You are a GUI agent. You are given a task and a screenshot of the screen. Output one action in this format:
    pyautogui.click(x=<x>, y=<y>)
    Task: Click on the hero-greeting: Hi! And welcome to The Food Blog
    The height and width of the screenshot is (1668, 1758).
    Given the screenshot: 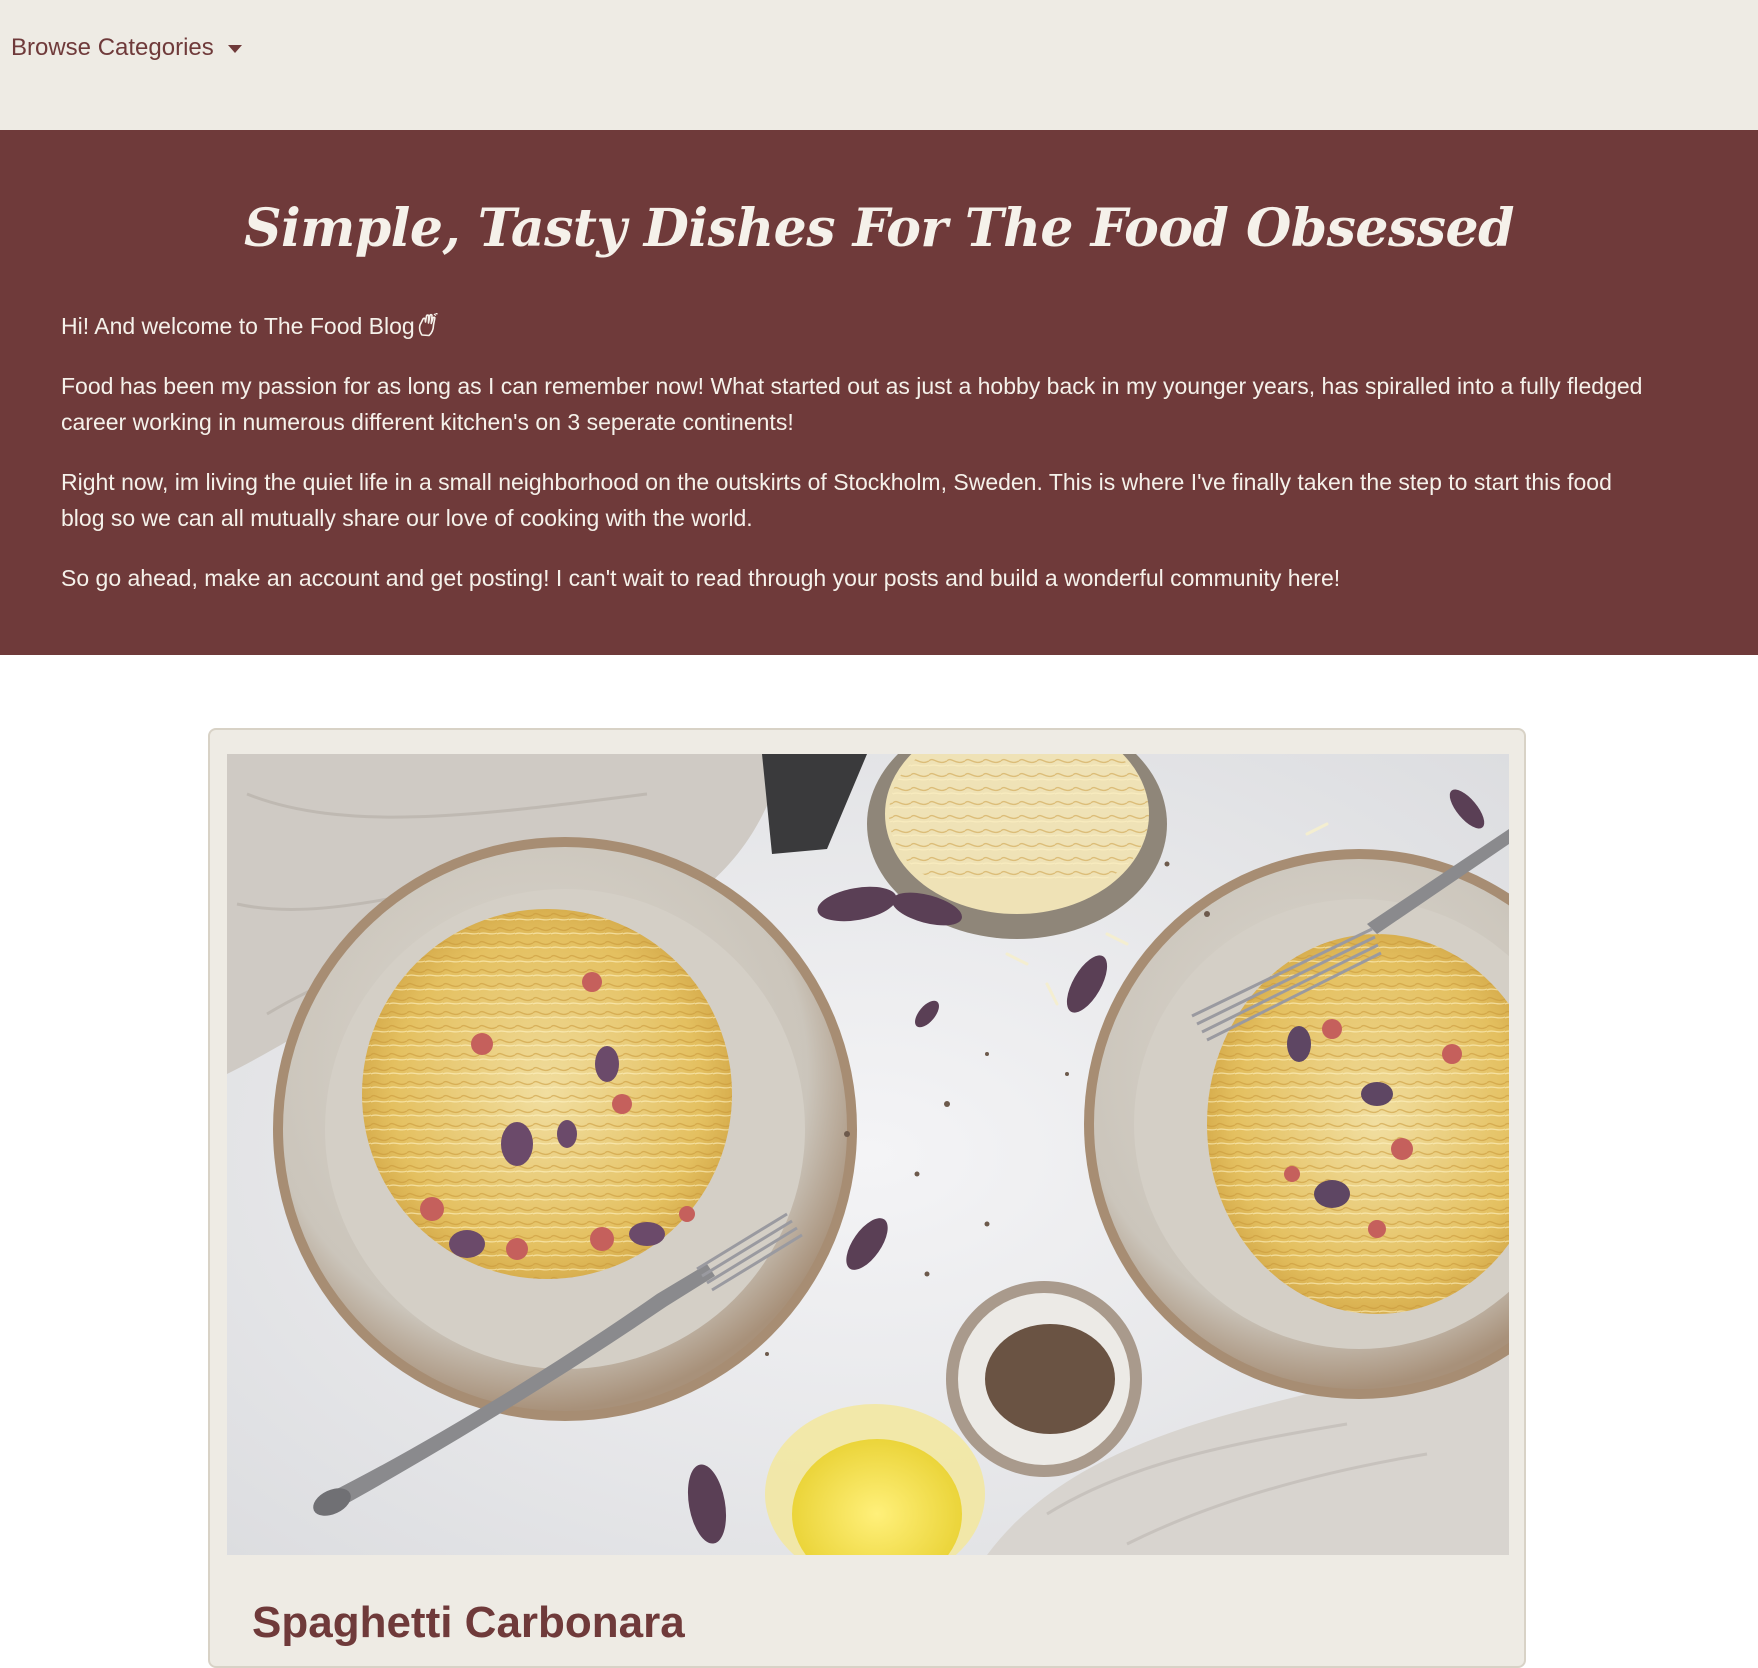 What is the action you would take?
    pyautogui.click(x=861, y=326)
    